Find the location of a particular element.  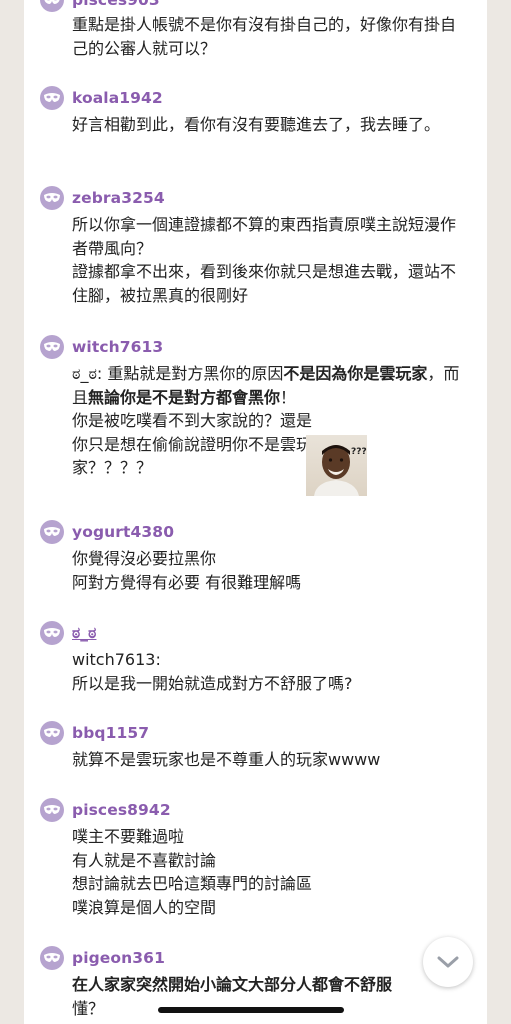

text-span: ಠ_ಠ: 重點就是對方黑你的原因 is located at coordinates (178, 373).